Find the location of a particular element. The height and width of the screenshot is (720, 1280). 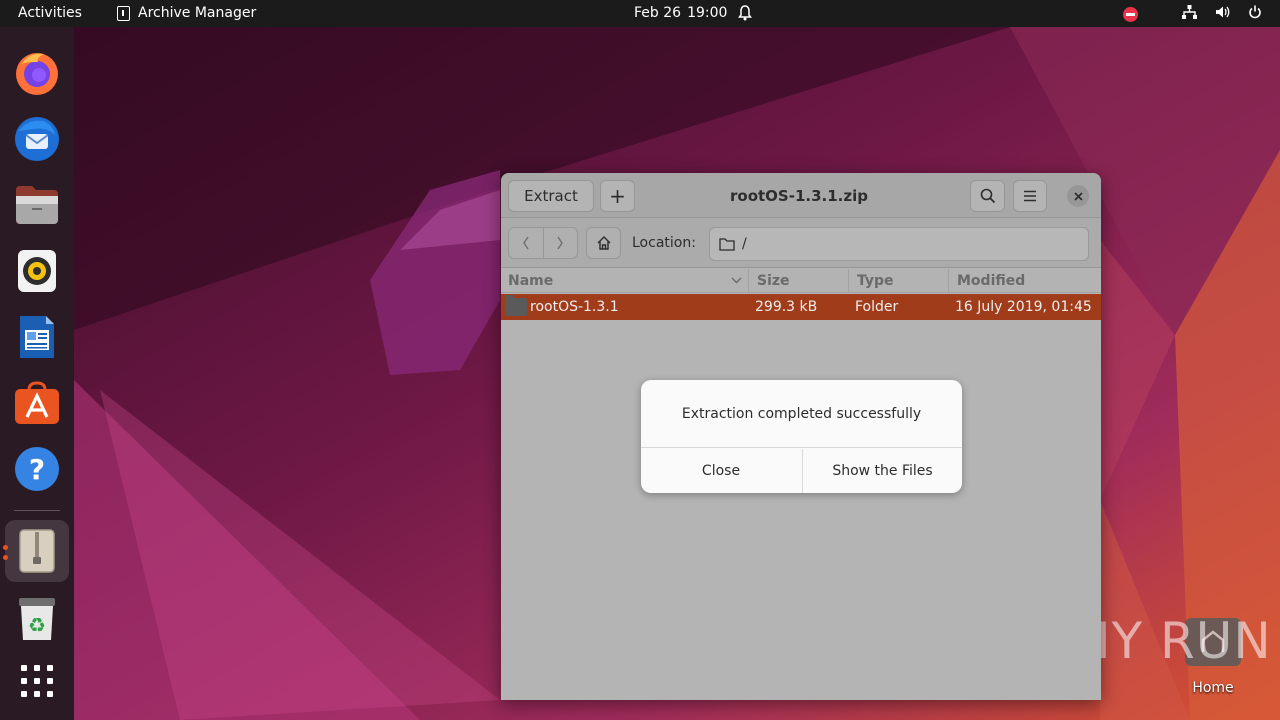

dock-item-rhythmbox is located at coordinates (37, 271).